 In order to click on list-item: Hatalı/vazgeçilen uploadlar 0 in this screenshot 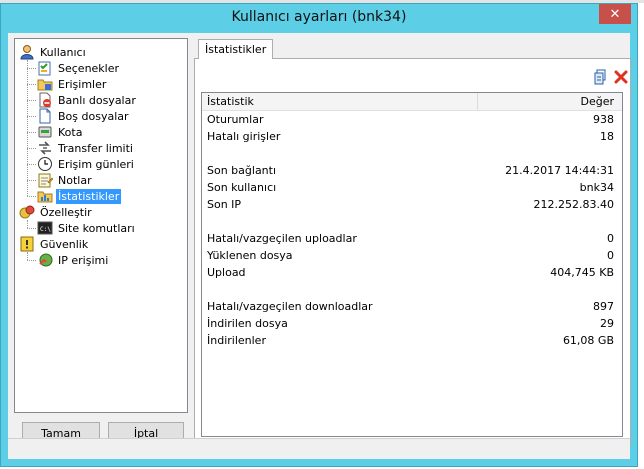, I will do `click(412, 239)`.